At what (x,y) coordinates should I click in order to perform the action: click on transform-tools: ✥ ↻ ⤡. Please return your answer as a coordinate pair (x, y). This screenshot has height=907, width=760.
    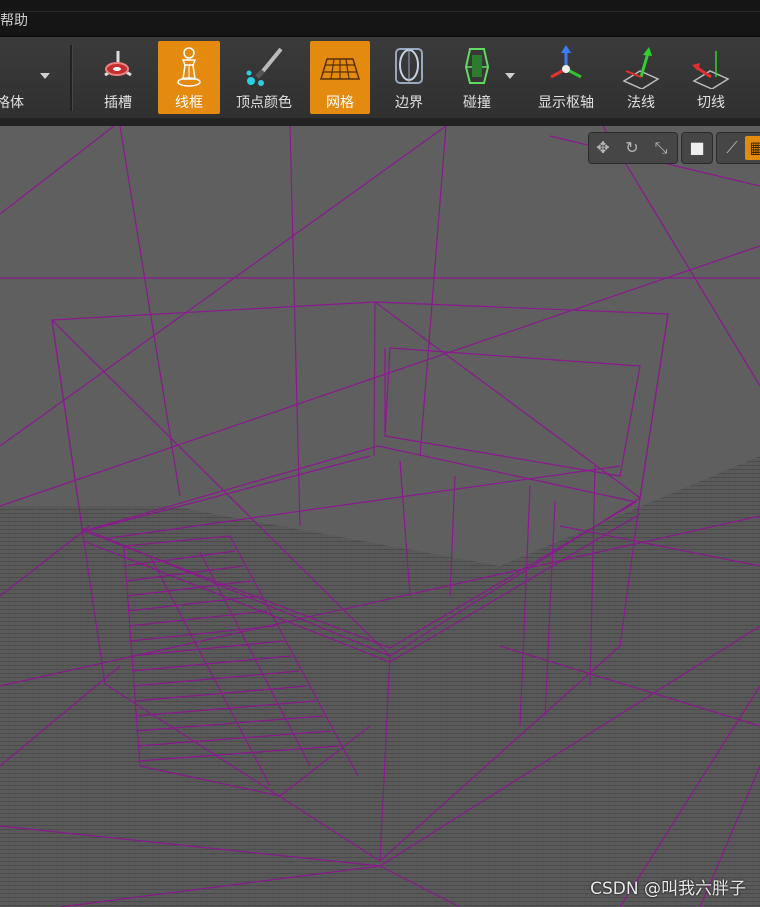
    Looking at the image, I should click on (633, 148).